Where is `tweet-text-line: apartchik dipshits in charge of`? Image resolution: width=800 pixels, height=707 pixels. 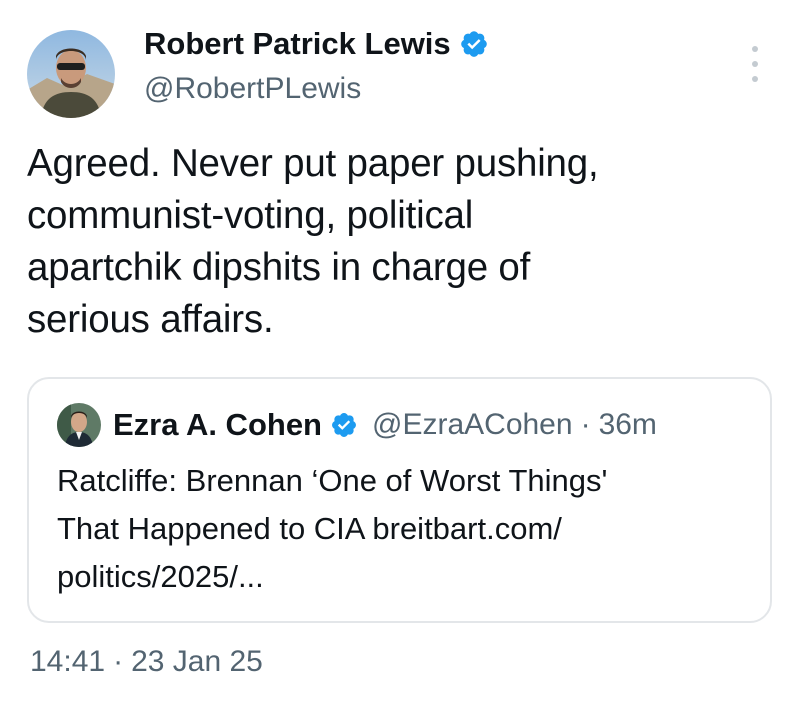 tweet-text-line: apartchik dipshits in charge of is located at coordinates (279, 267).